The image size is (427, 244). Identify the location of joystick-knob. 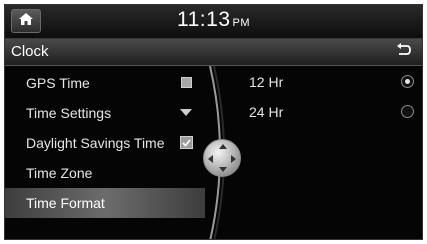
(222, 158).